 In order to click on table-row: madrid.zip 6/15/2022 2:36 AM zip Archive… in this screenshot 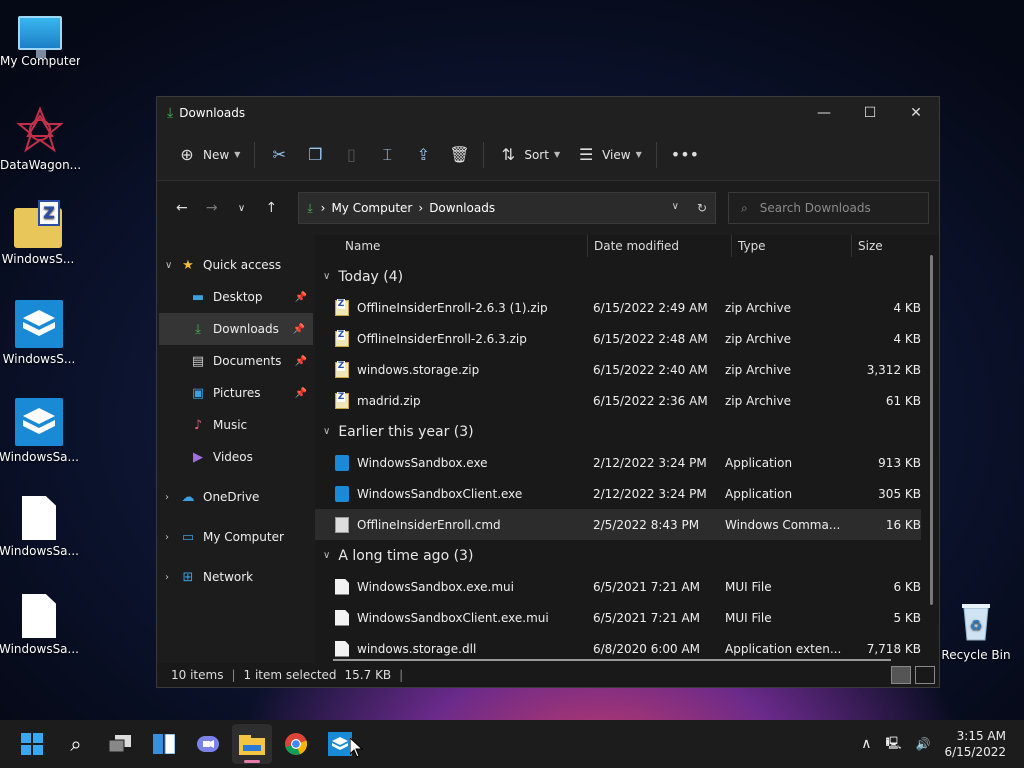, I will do `click(618, 400)`.